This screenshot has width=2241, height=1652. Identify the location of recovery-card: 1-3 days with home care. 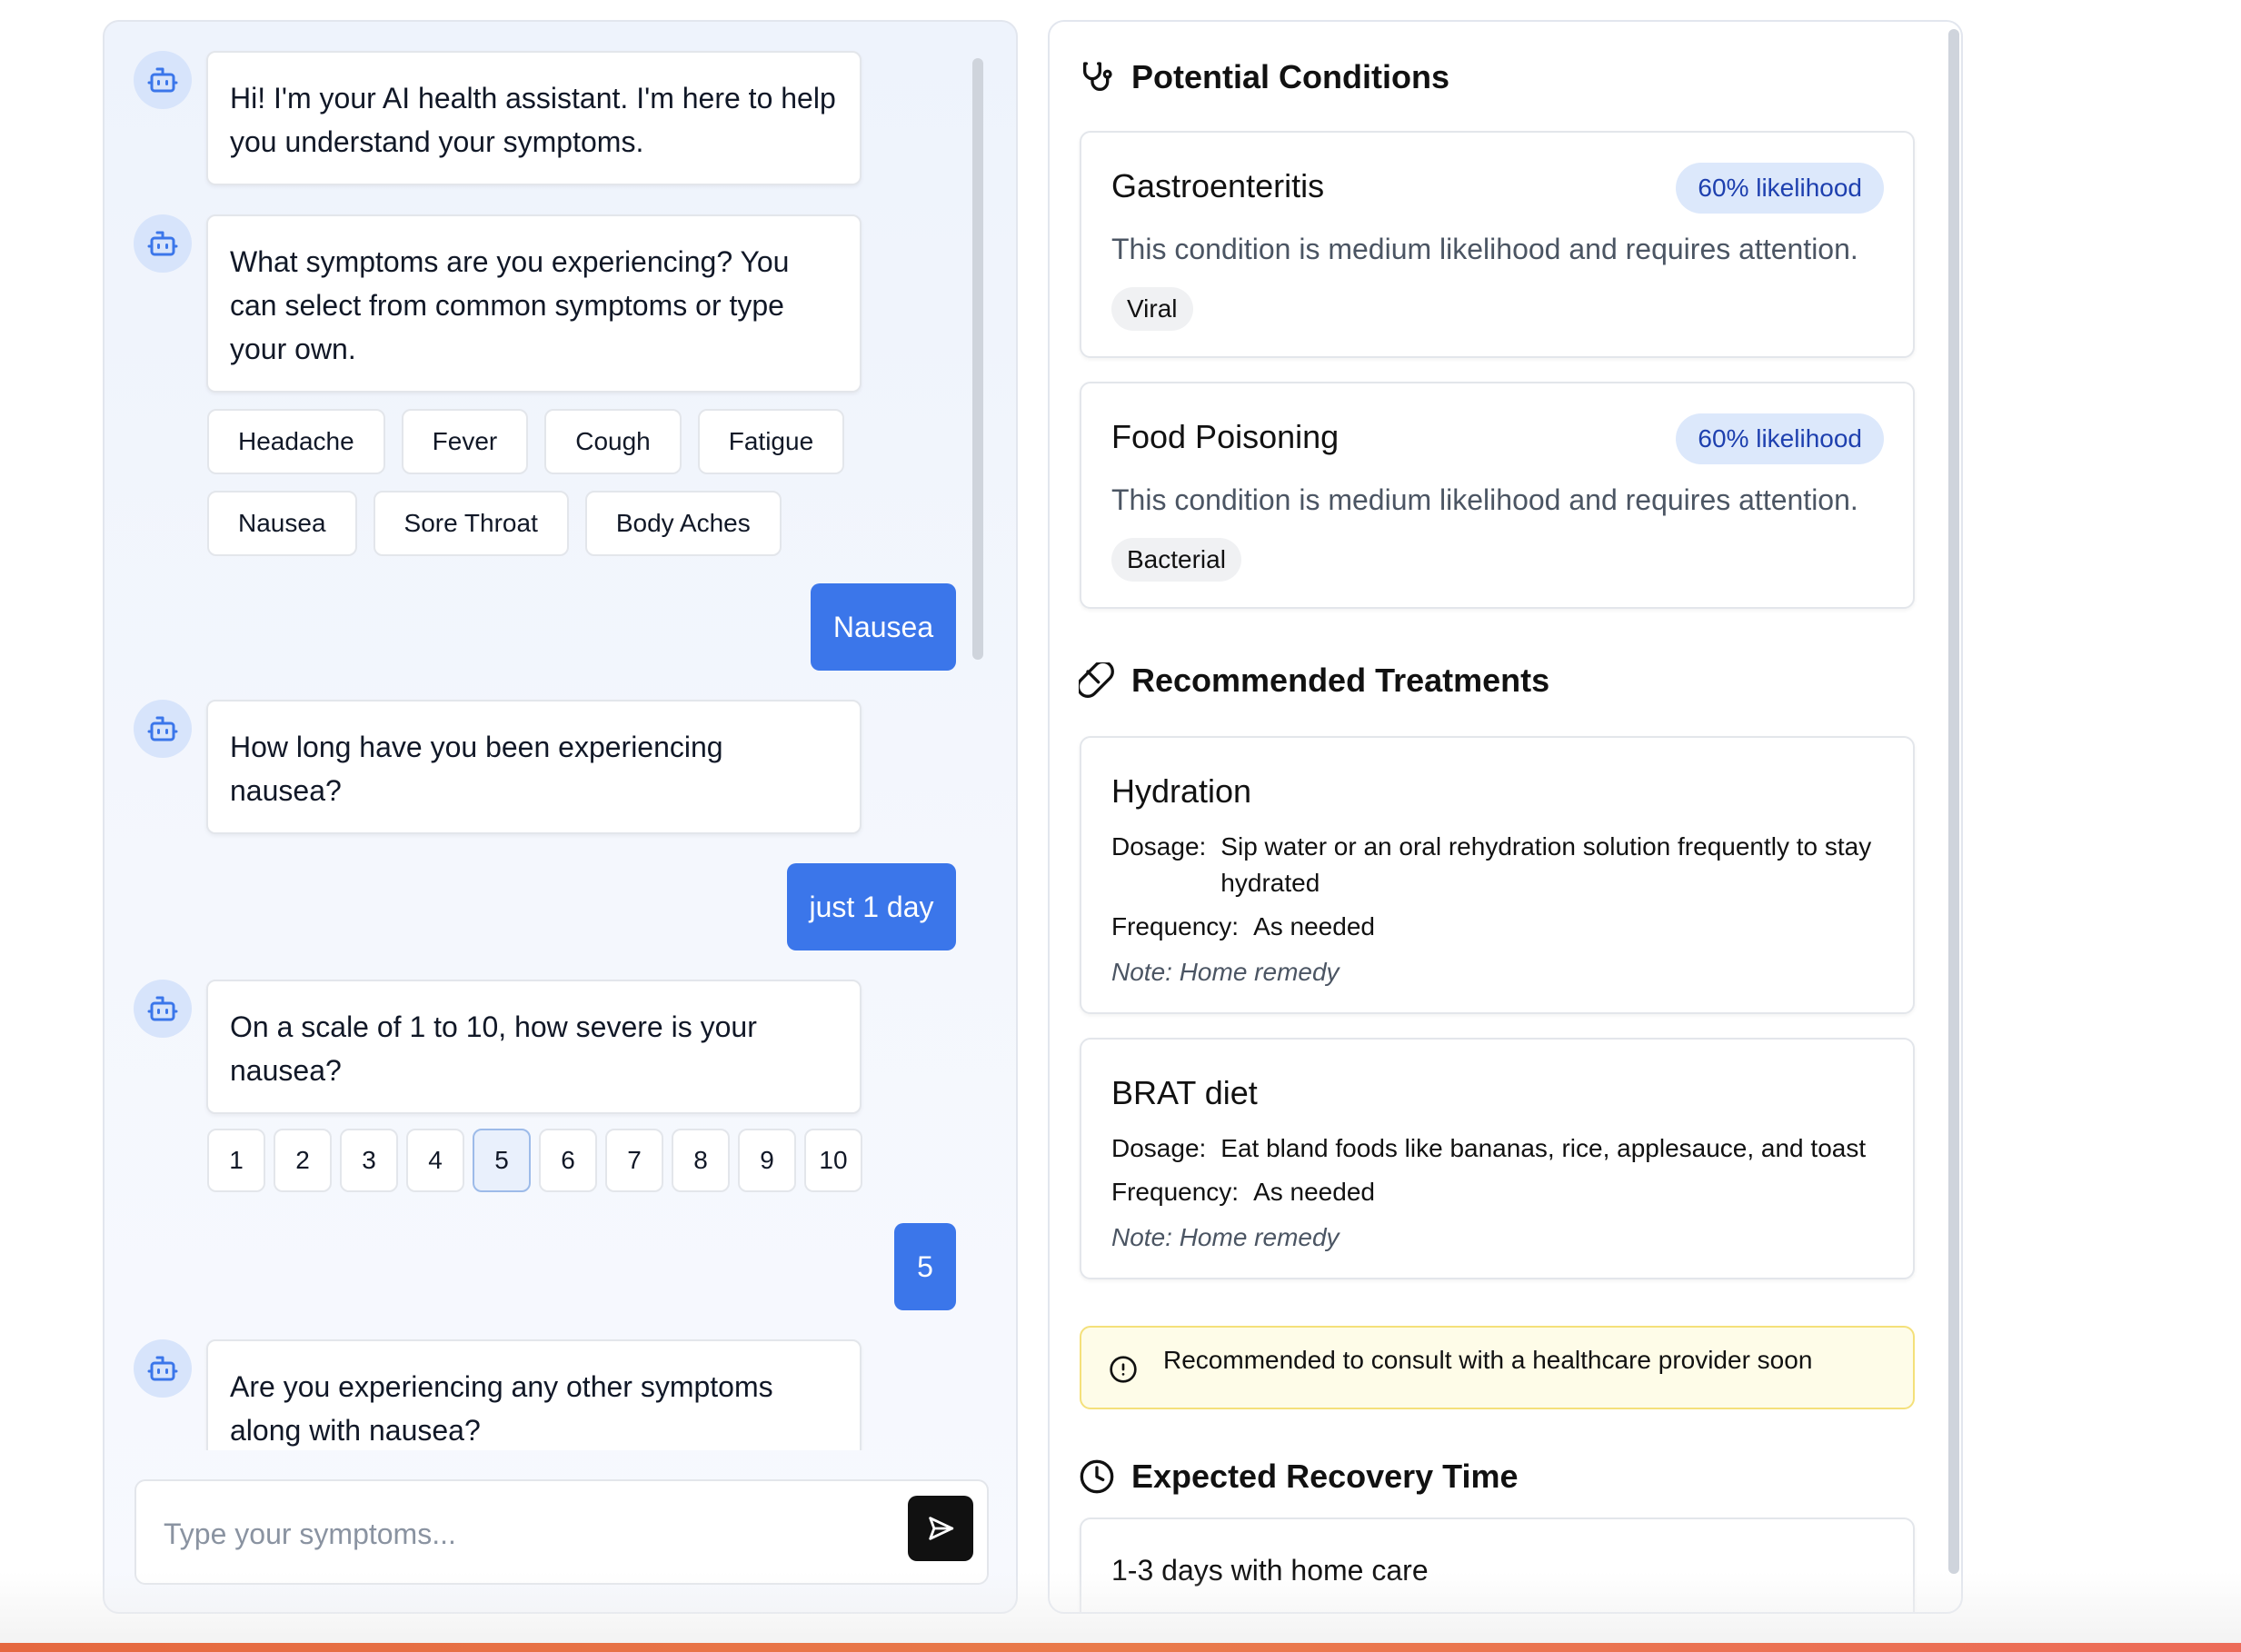
(1497, 1565).